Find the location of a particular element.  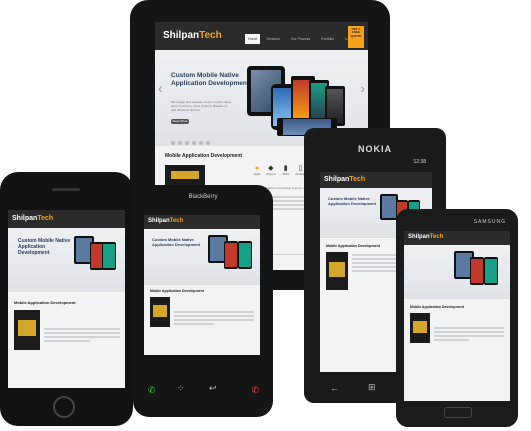

earpiece is located at coordinates (66, 189).